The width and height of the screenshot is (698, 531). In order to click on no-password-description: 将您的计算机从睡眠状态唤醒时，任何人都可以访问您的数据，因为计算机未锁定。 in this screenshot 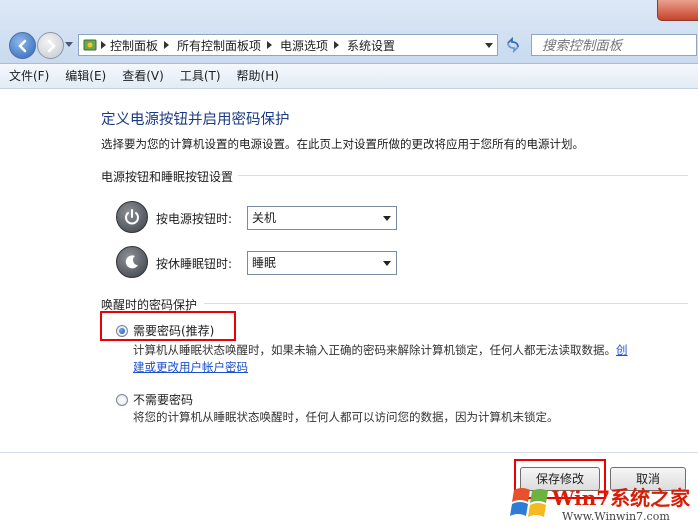, I will do `click(346, 417)`.